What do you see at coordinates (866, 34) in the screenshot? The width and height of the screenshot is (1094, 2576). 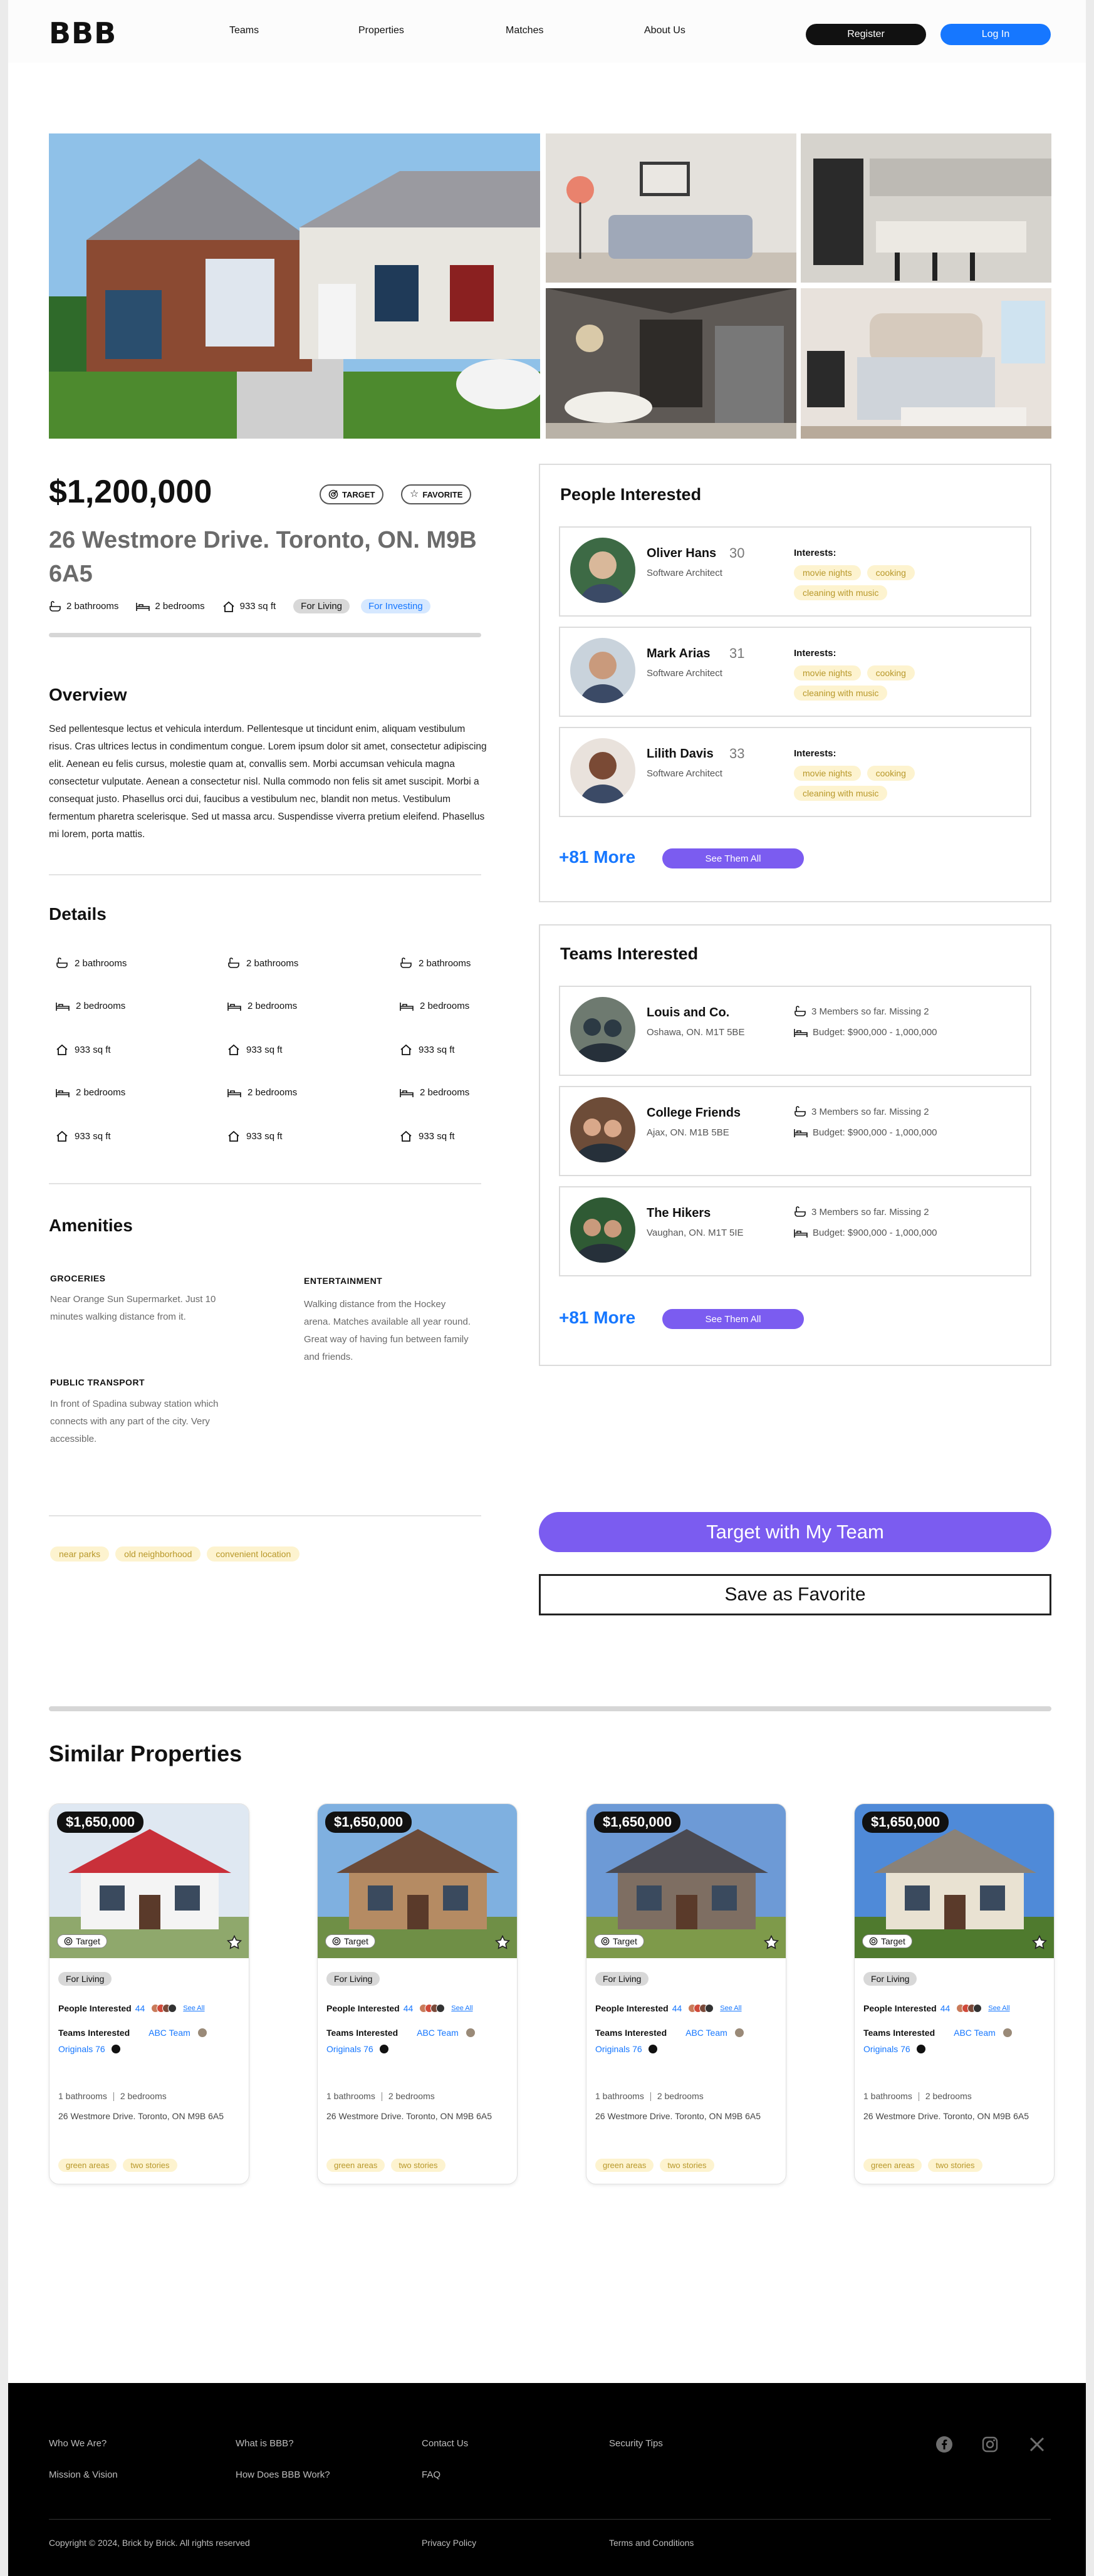 I see `register-button: Register` at bounding box center [866, 34].